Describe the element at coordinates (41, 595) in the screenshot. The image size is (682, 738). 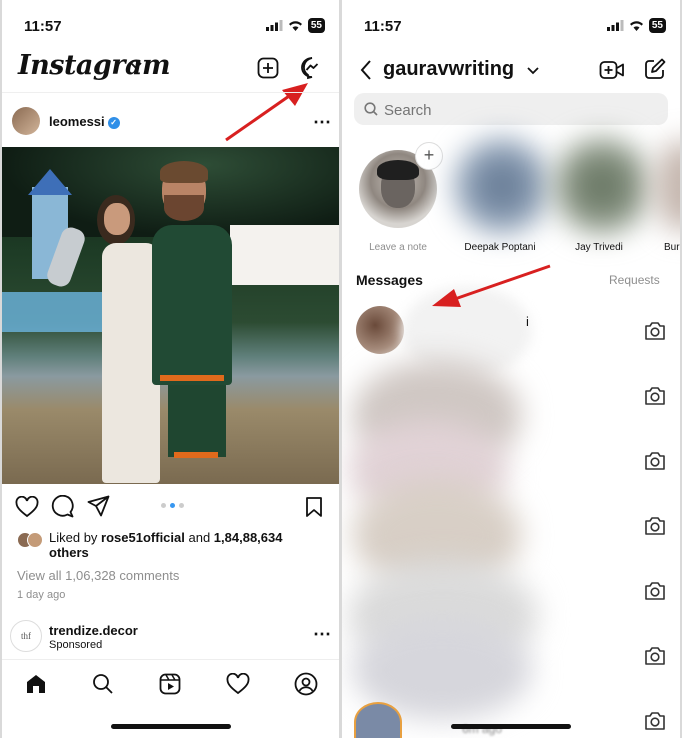
I see `post-time: 1 day ago` at that location.